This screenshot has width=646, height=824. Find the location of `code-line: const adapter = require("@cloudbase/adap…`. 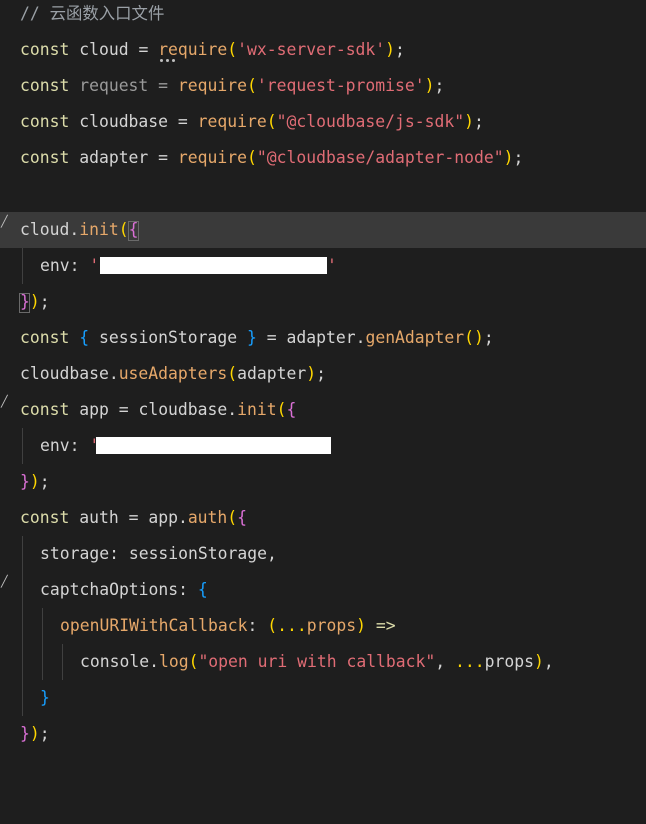

code-line: const adapter = require("@cloudbase/adap… is located at coordinates (323, 158).